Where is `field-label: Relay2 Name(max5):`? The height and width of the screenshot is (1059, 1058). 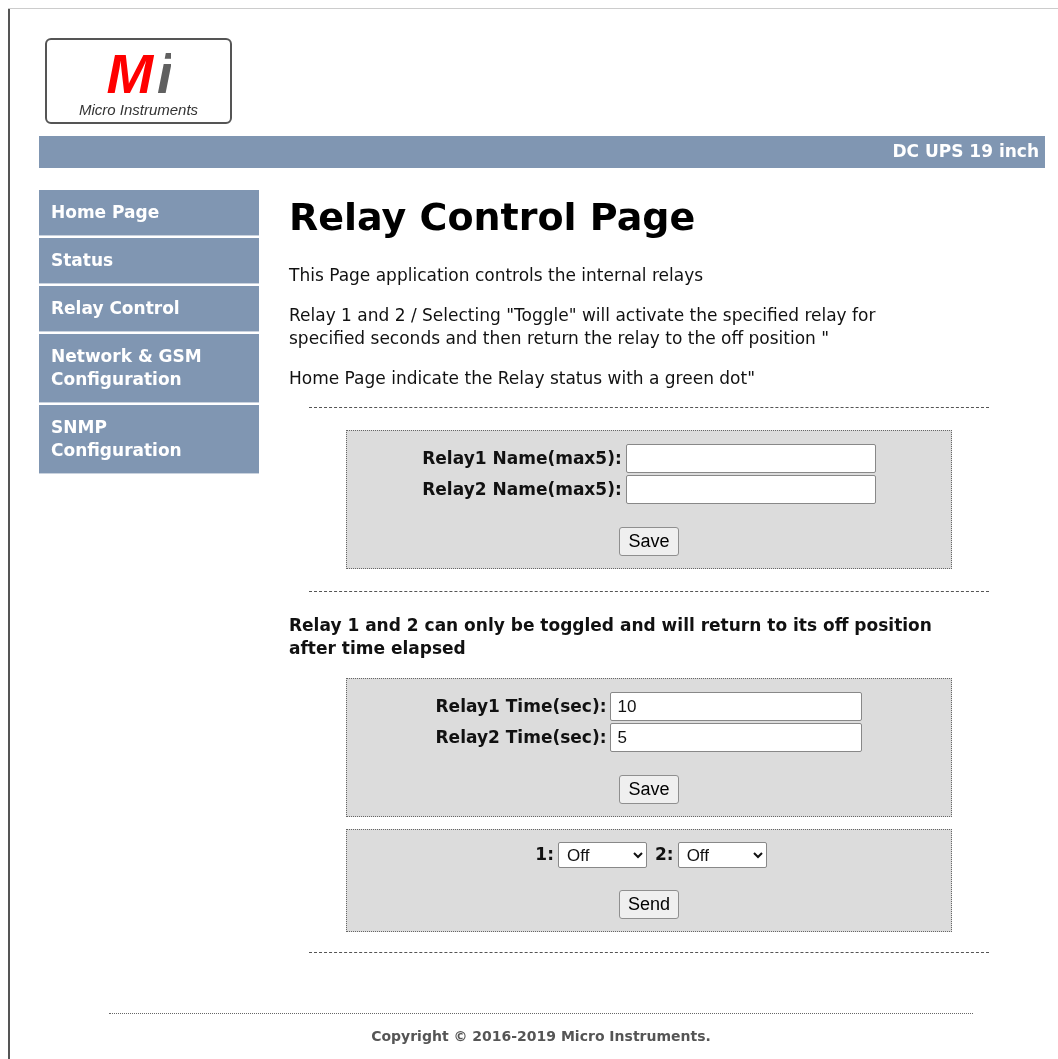 field-label: Relay2 Name(max5): is located at coordinates (522, 489).